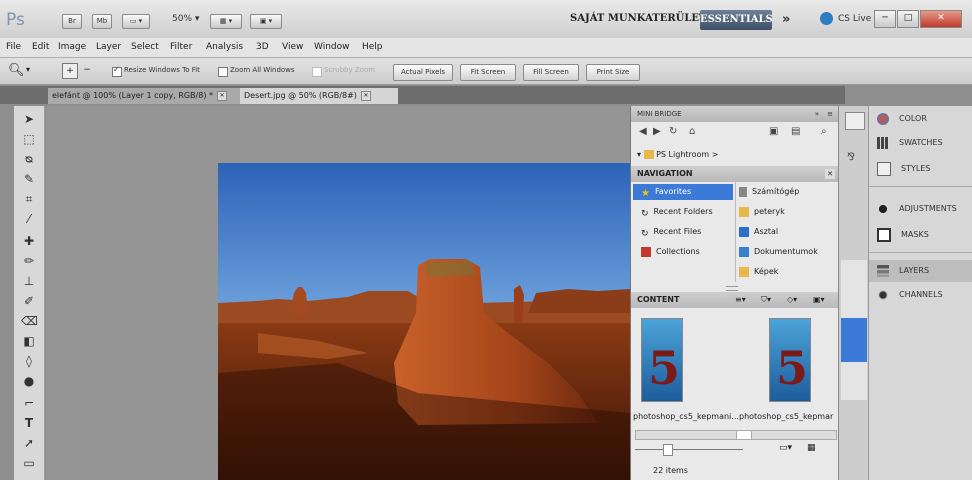  What do you see at coordinates (920, 169) in the screenshot?
I see `panel-styles: STYLES` at bounding box center [920, 169].